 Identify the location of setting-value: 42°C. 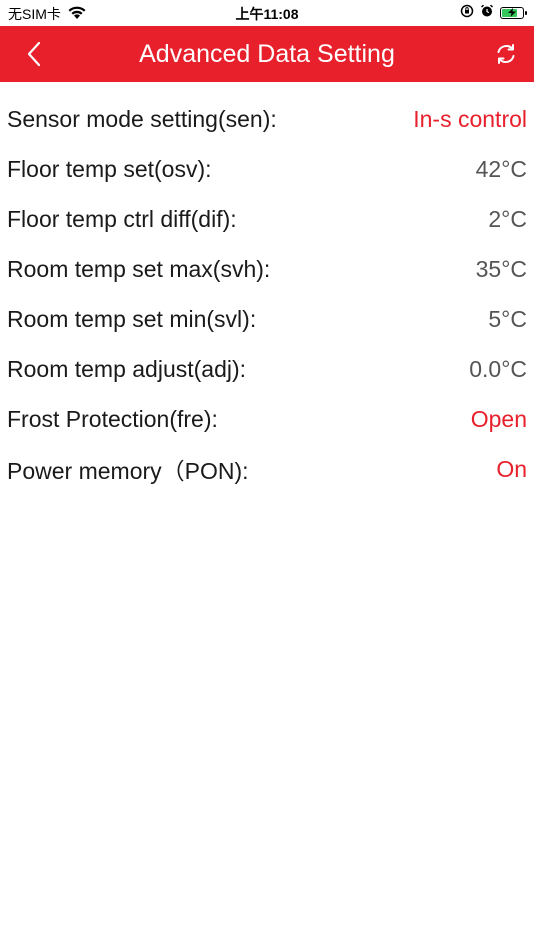
(501, 168).